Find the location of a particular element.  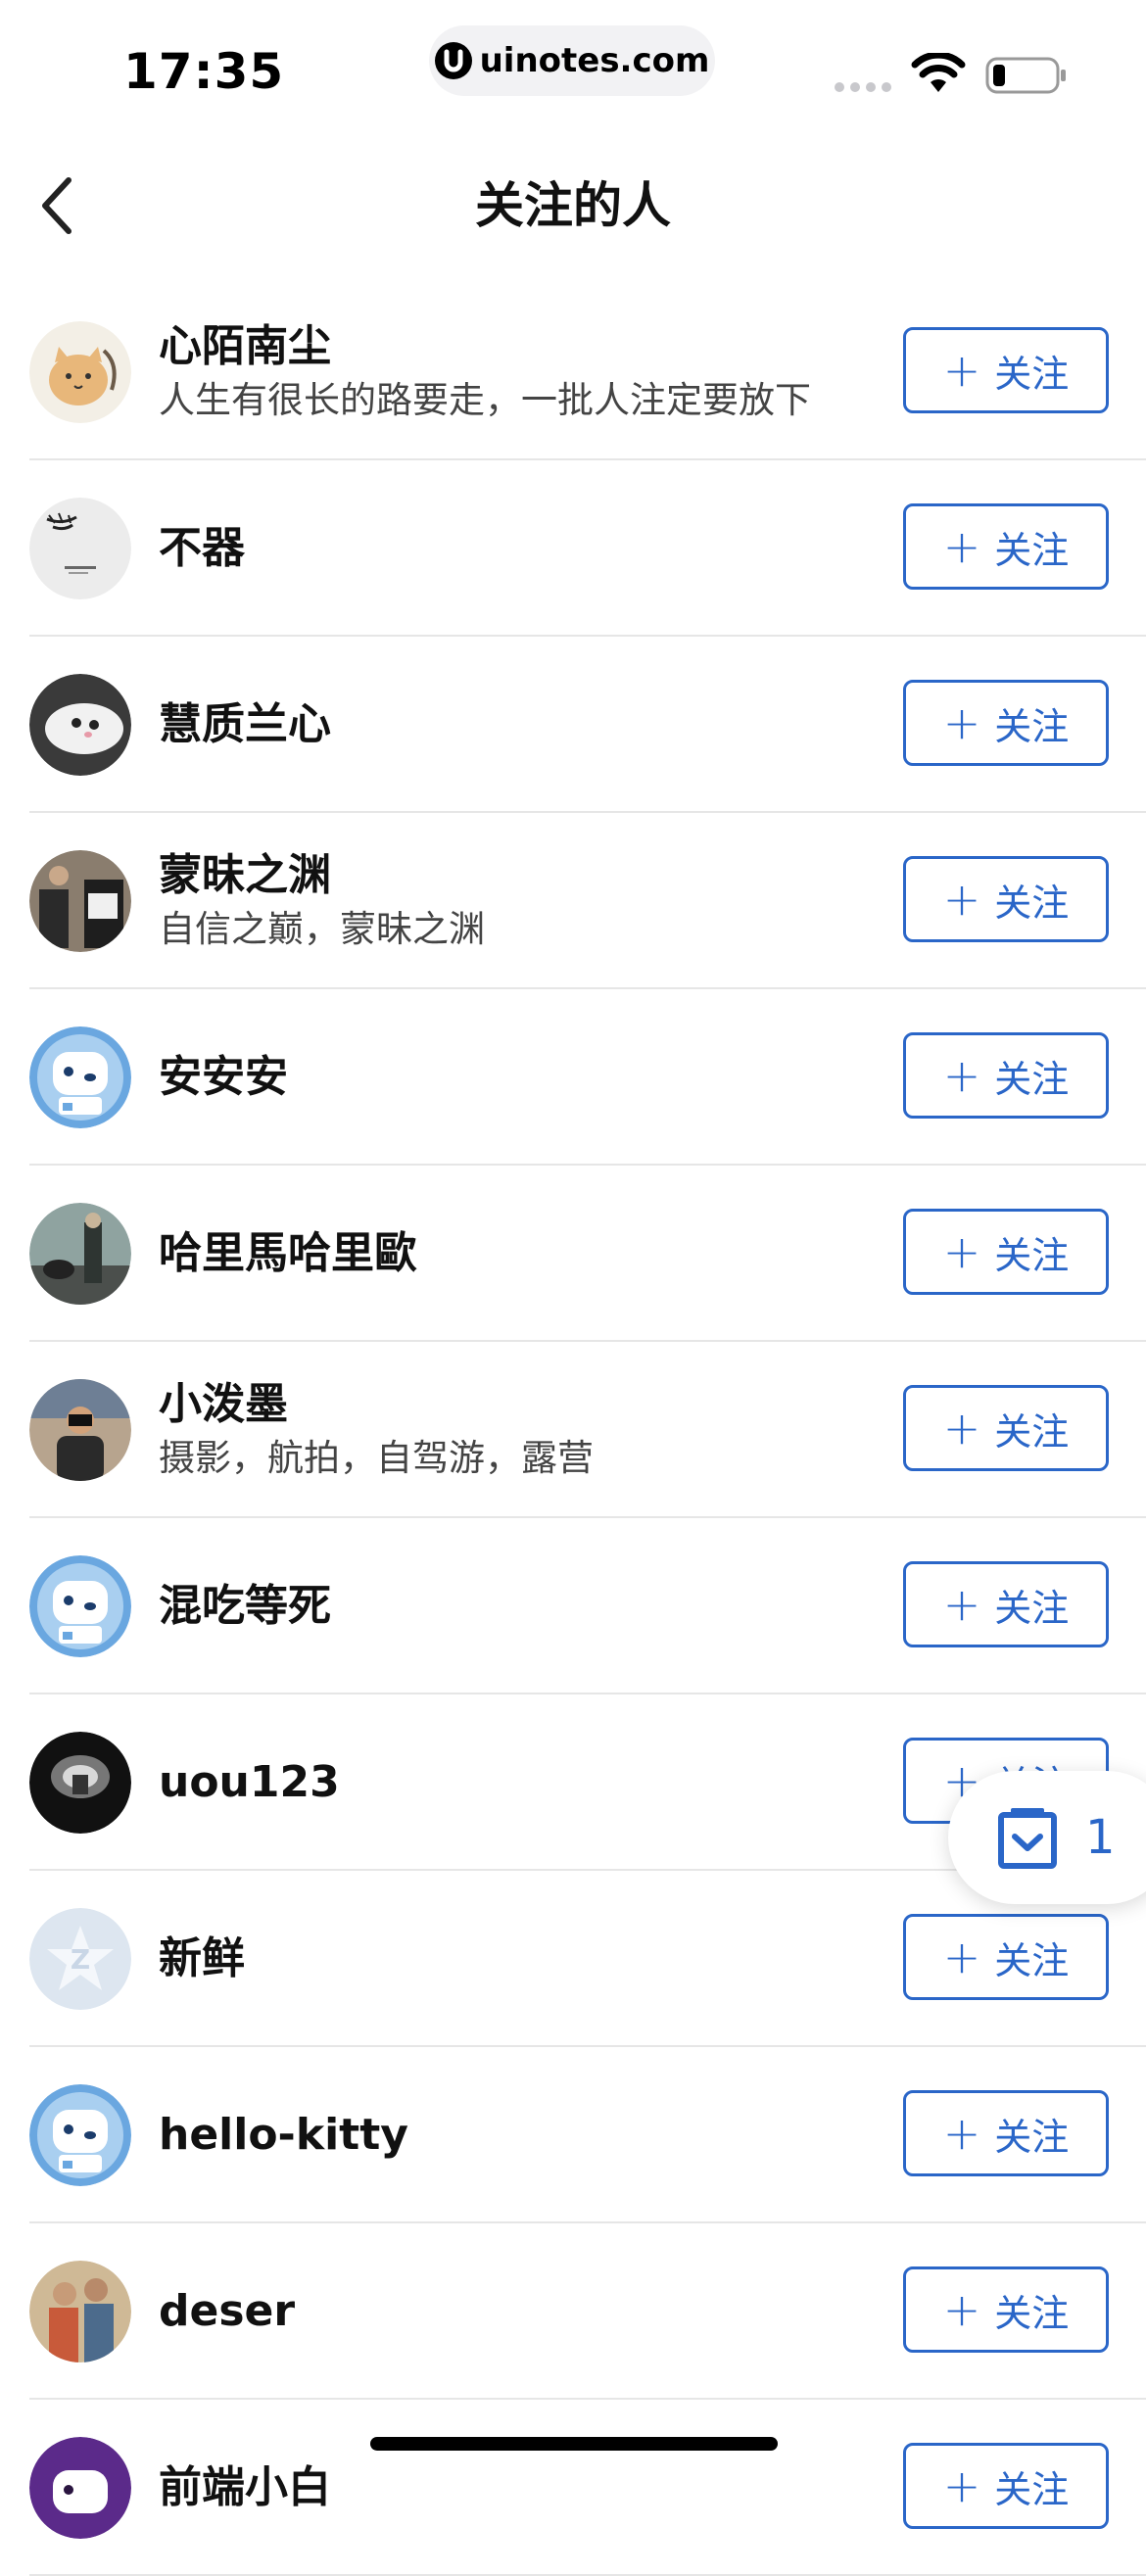

user-list-item: 蒙昧之渊 自信之巅，蒙昧之渊 + 关注 is located at coordinates (573, 901).